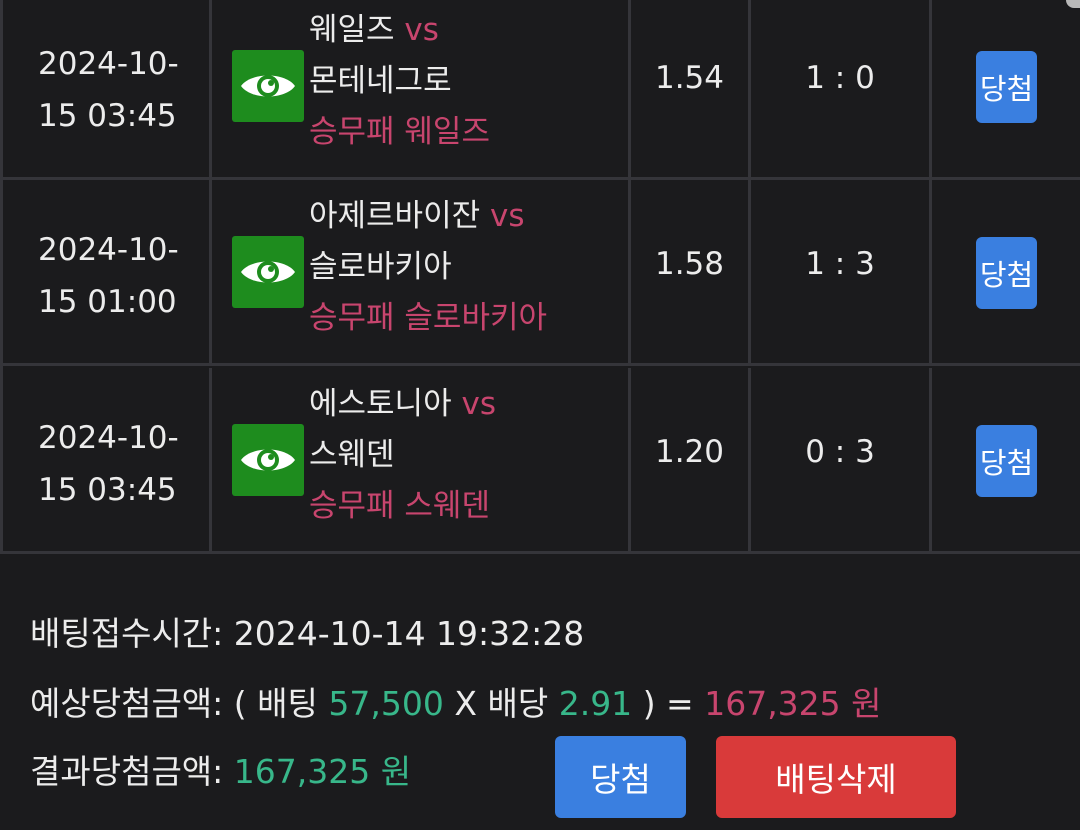 The image size is (1080, 830). What do you see at coordinates (380, 404) in the screenshot?
I see `home-team: 에스토니아` at bounding box center [380, 404].